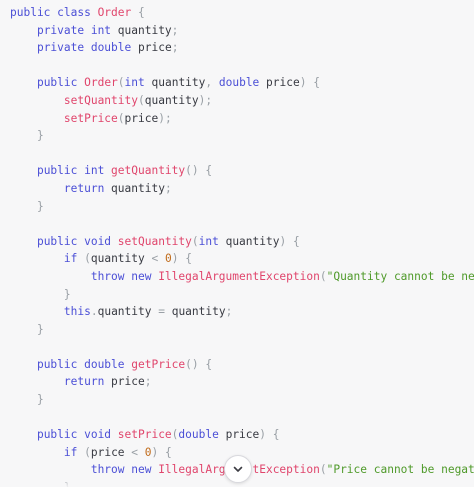 Image resolution: width=474 pixels, height=487 pixels. I want to click on code-line: return quantity;, so click(242, 189).